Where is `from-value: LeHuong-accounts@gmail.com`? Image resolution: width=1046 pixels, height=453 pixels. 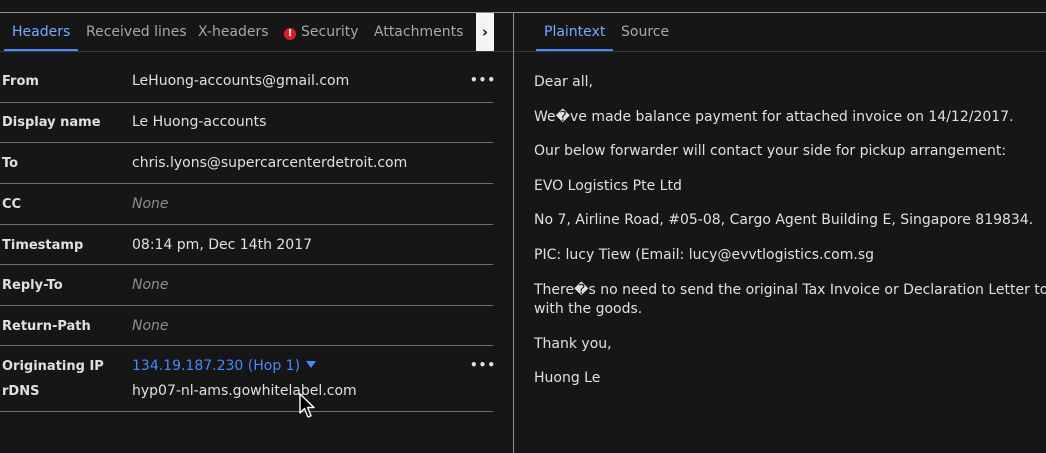 from-value: LeHuong-accounts@gmail.com is located at coordinates (241, 81).